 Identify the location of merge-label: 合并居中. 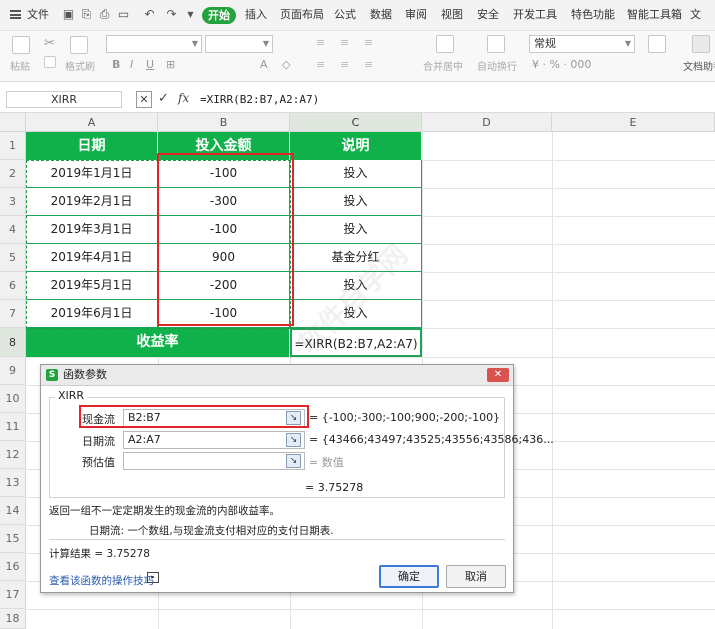
(443, 65).